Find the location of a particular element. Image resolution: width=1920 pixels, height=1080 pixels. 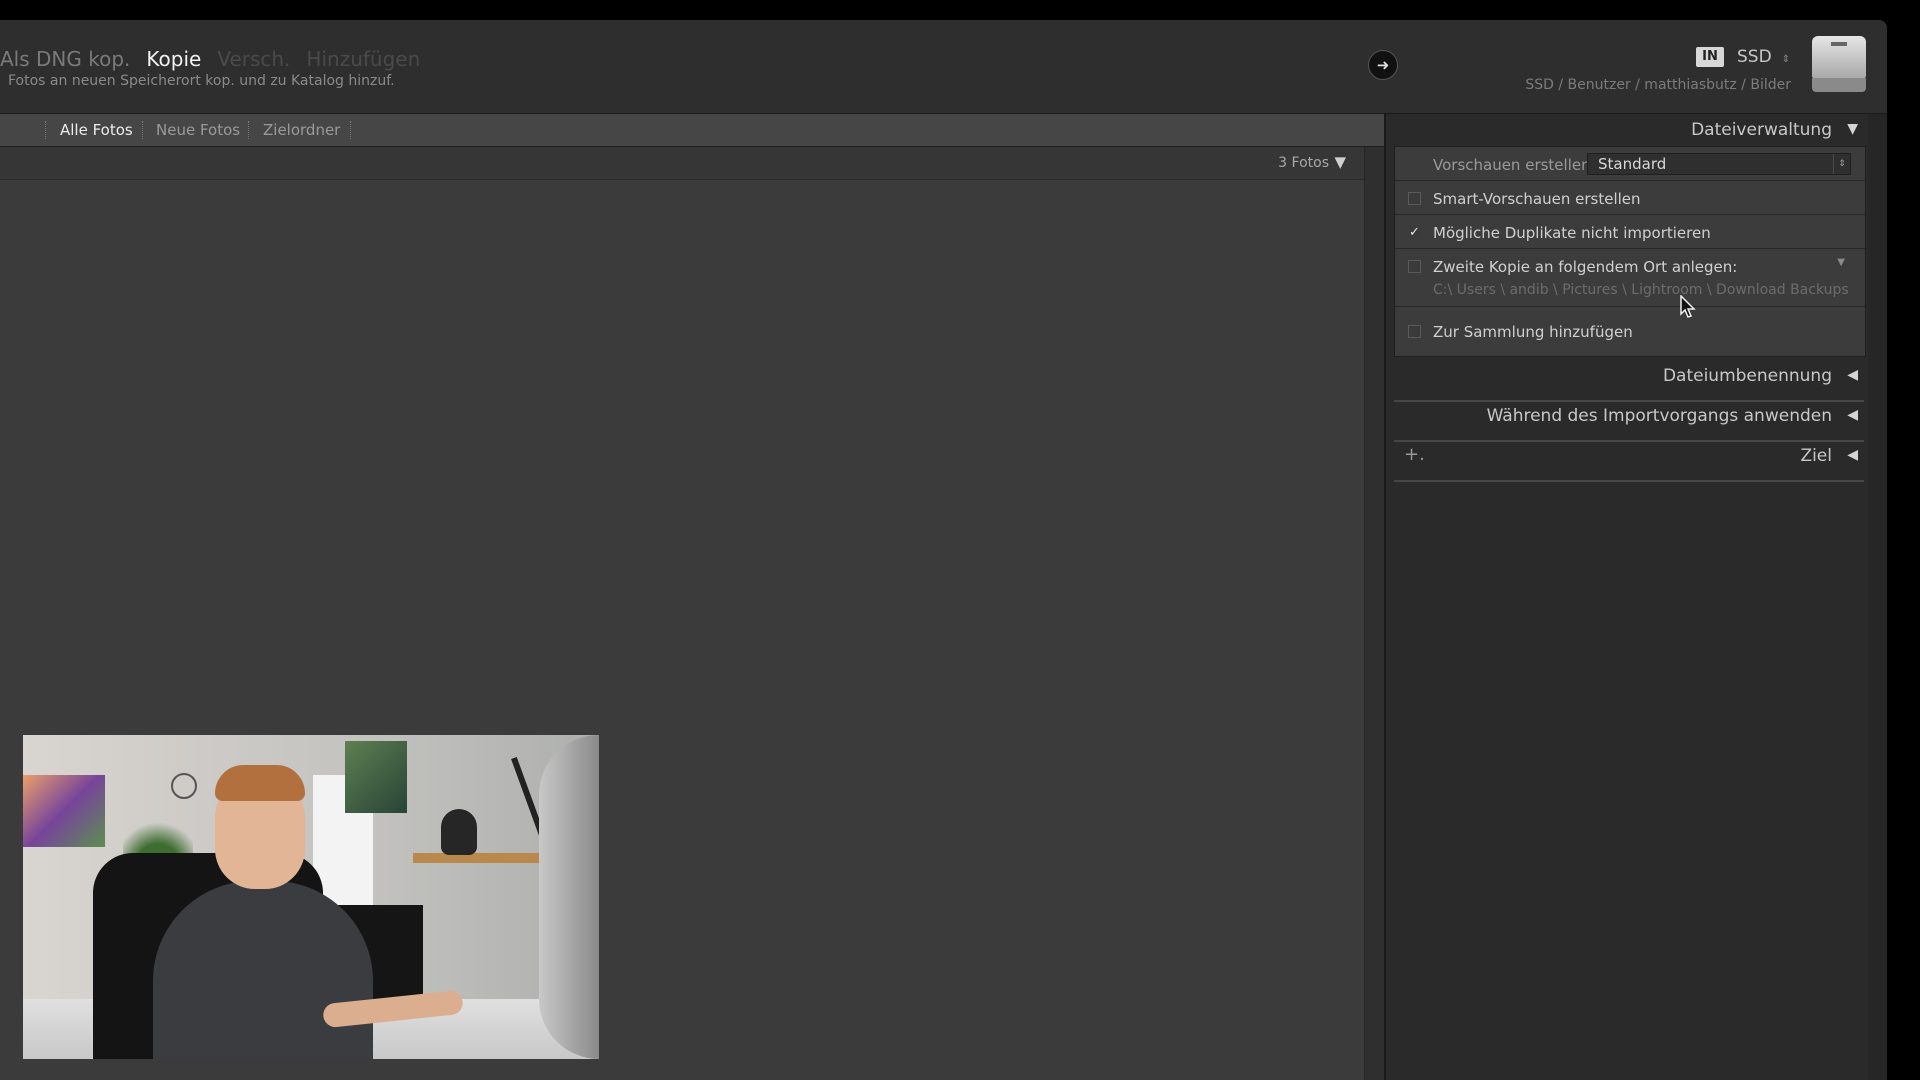

second-copy-checkbox is located at coordinates (1414, 266).